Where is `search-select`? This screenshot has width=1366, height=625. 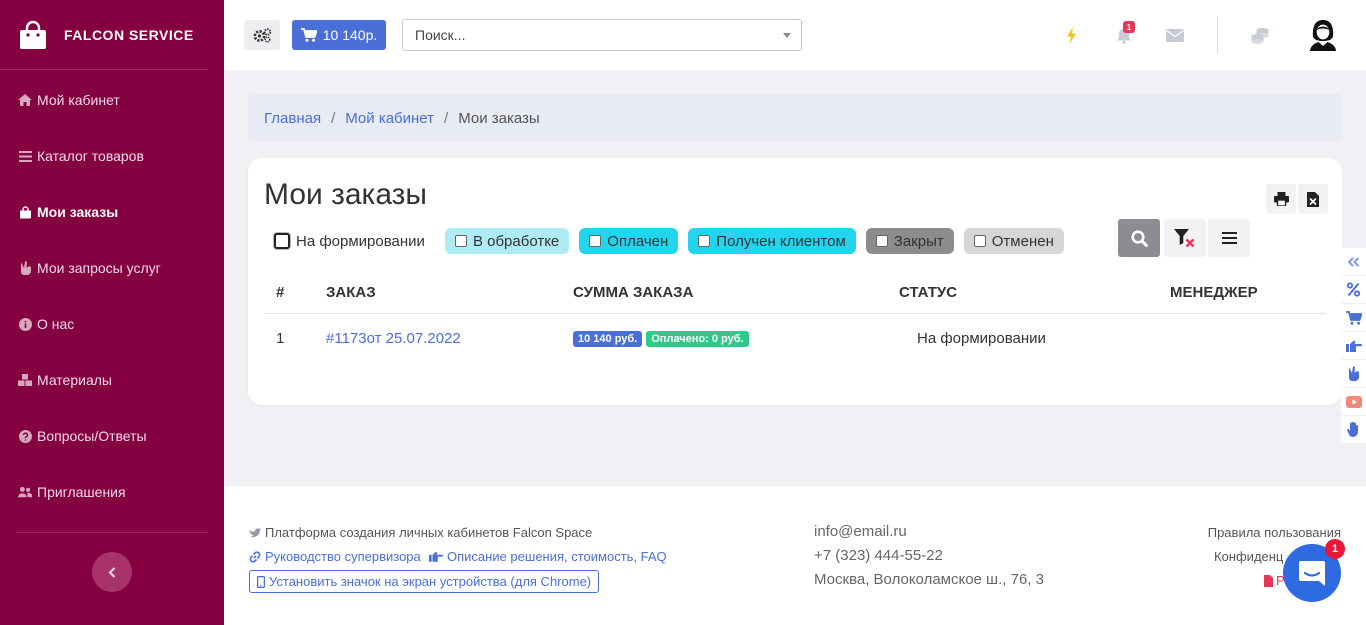 search-select is located at coordinates (602, 35).